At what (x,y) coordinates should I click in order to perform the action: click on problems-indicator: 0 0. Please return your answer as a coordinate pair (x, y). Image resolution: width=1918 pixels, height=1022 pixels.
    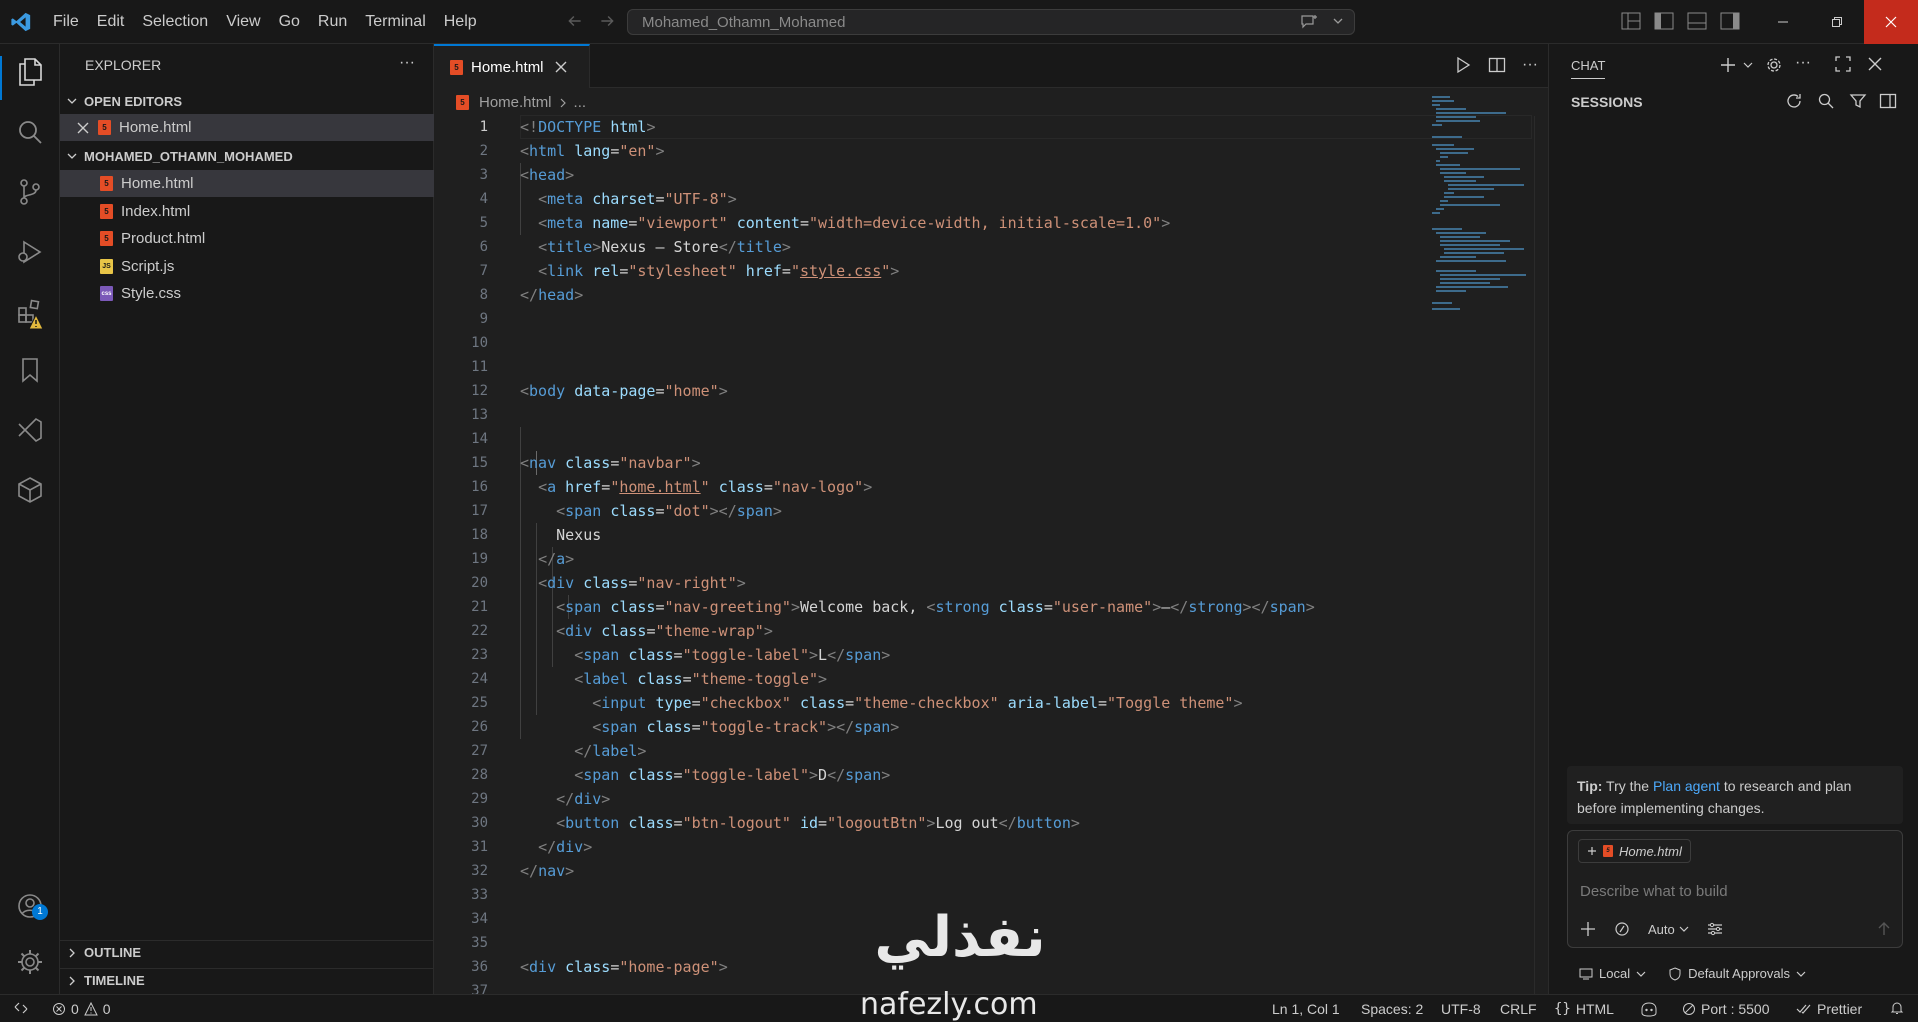
    Looking at the image, I should click on (81, 1009).